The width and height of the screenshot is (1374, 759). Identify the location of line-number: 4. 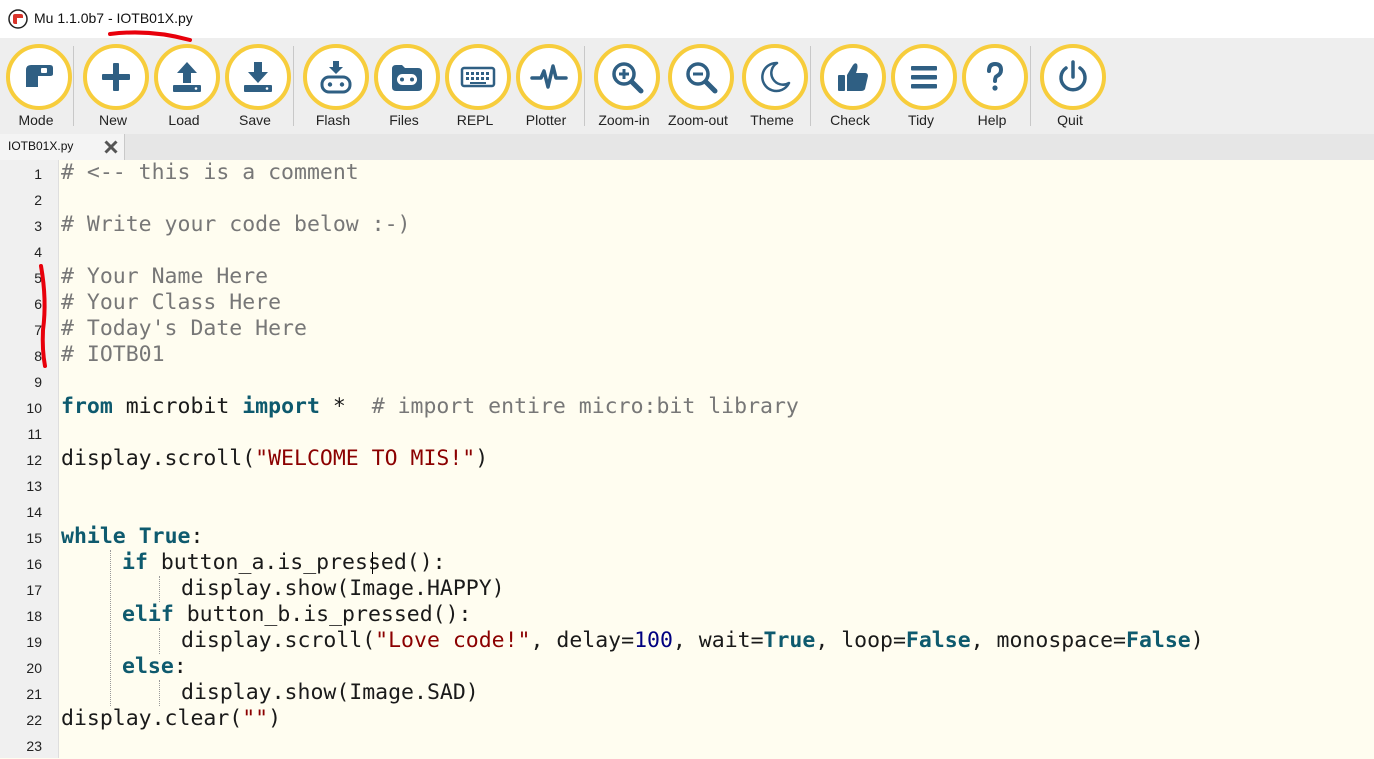
(38, 252).